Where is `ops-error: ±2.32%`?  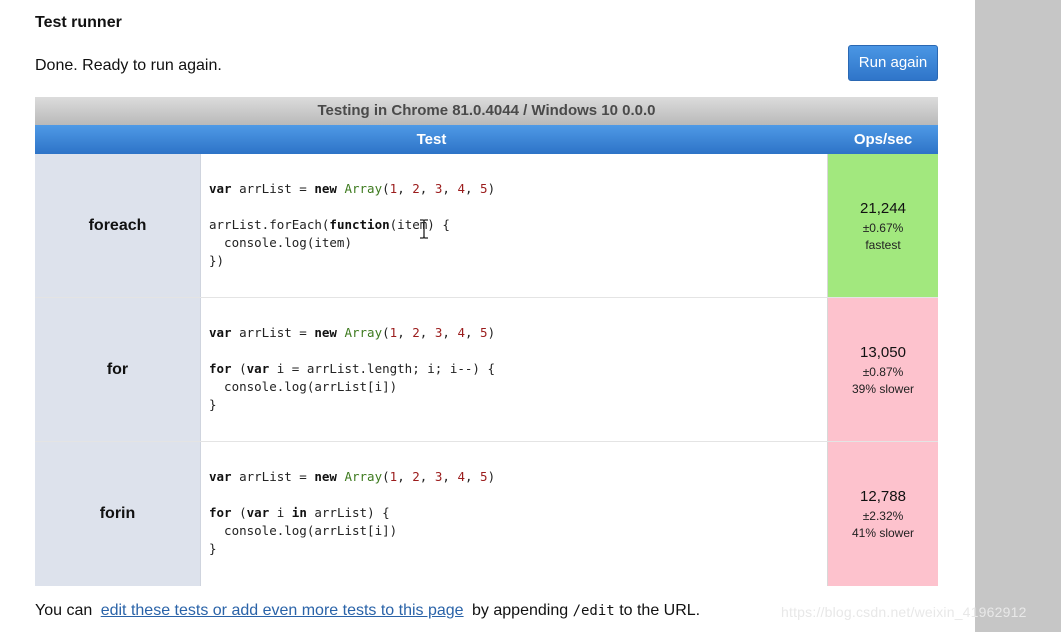 ops-error: ±2.32% is located at coordinates (883, 516).